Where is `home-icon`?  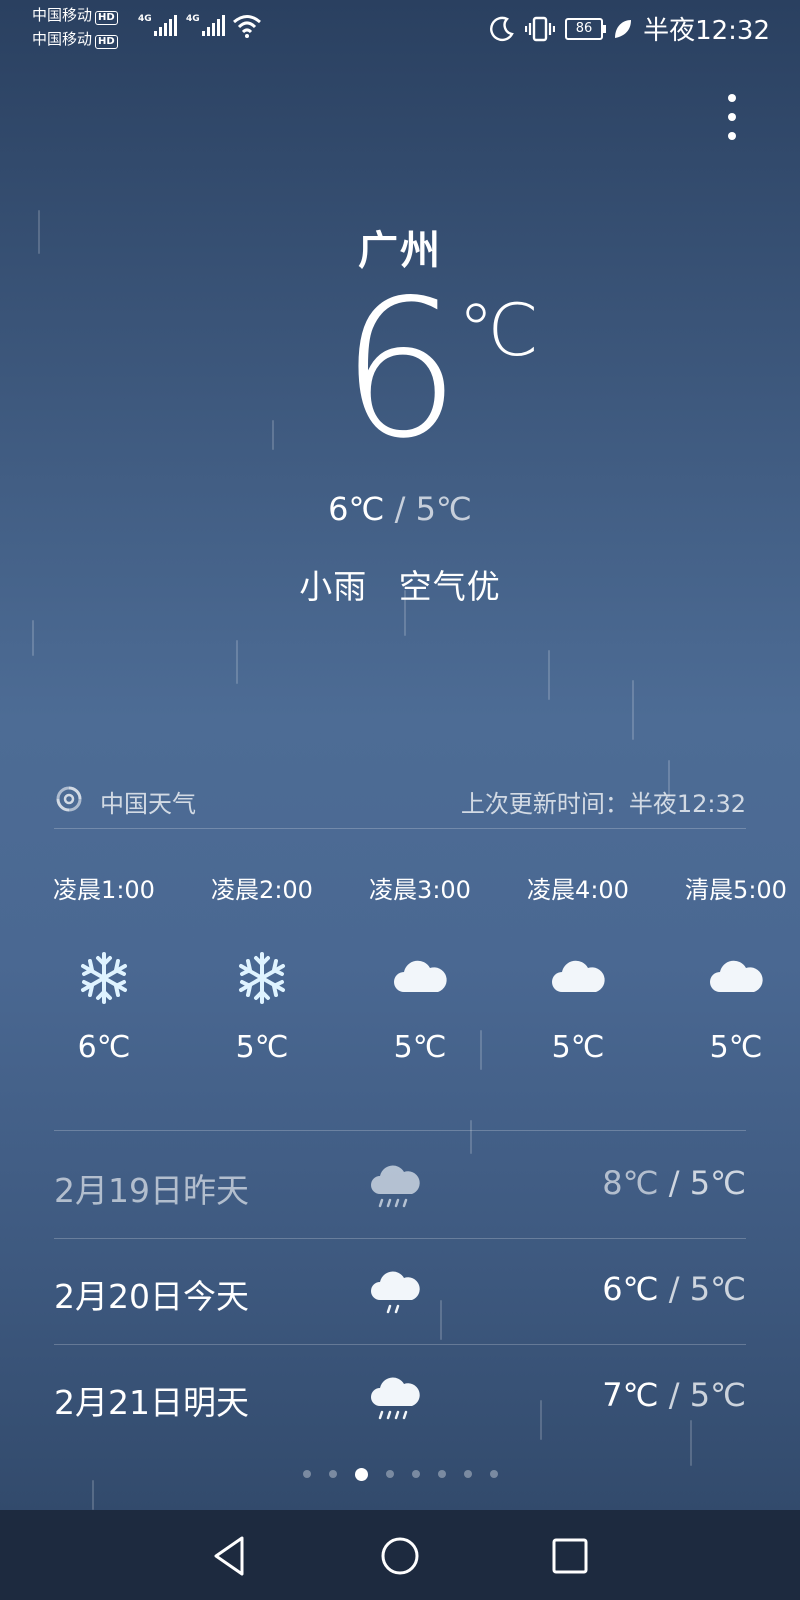
home-icon is located at coordinates (400, 1556).